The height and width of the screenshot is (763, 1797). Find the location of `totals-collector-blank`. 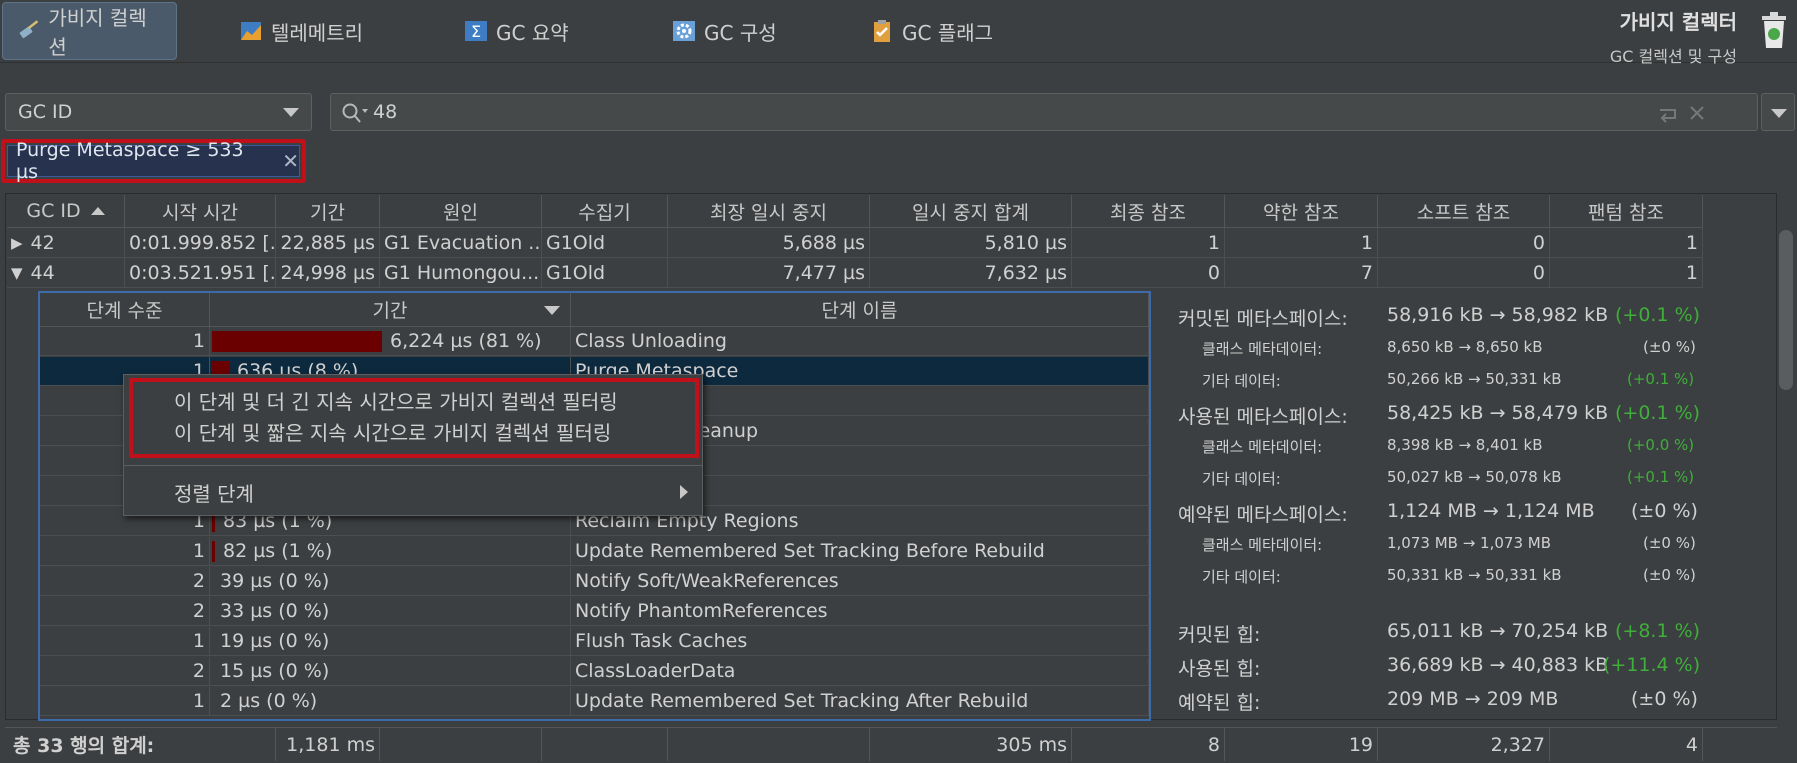

totals-collector-blank is located at coordinates (605, 744).